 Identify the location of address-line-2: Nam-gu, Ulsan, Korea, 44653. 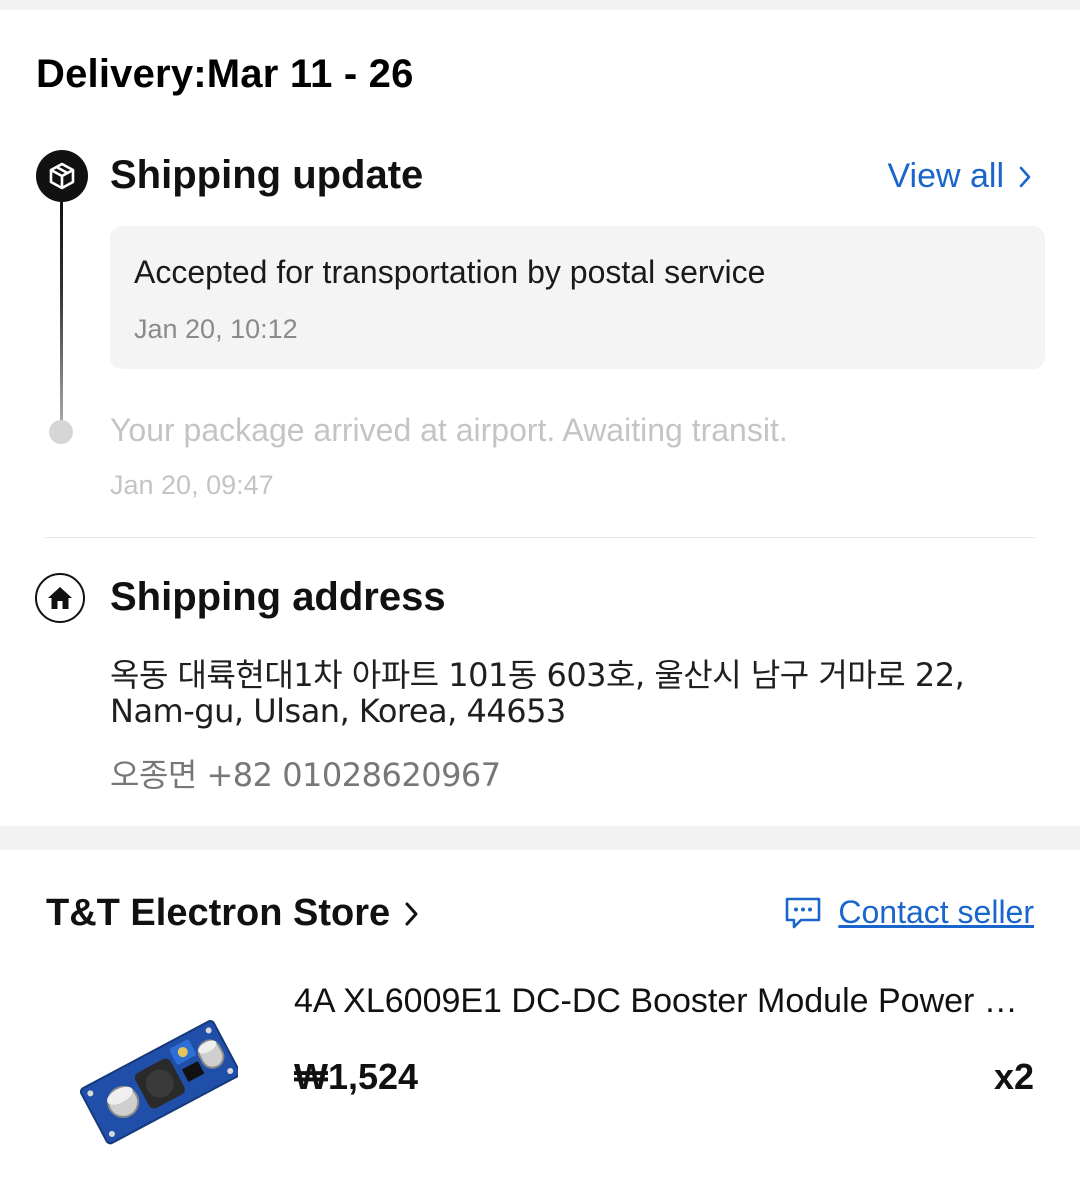
(338, 711).